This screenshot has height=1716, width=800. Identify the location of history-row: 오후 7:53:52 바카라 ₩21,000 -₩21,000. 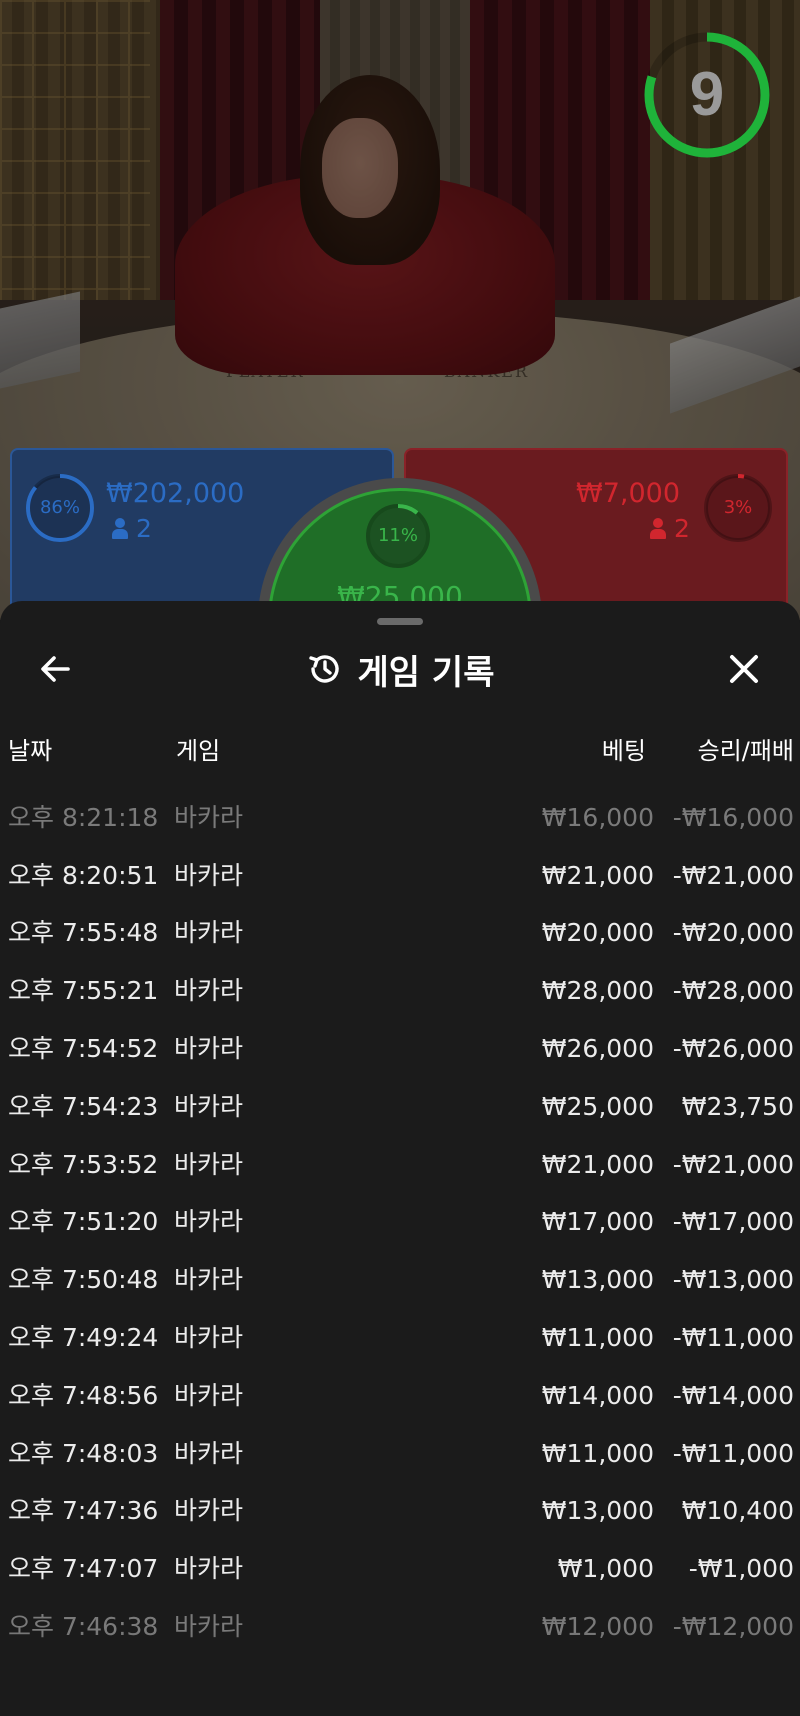
(400, 1165).